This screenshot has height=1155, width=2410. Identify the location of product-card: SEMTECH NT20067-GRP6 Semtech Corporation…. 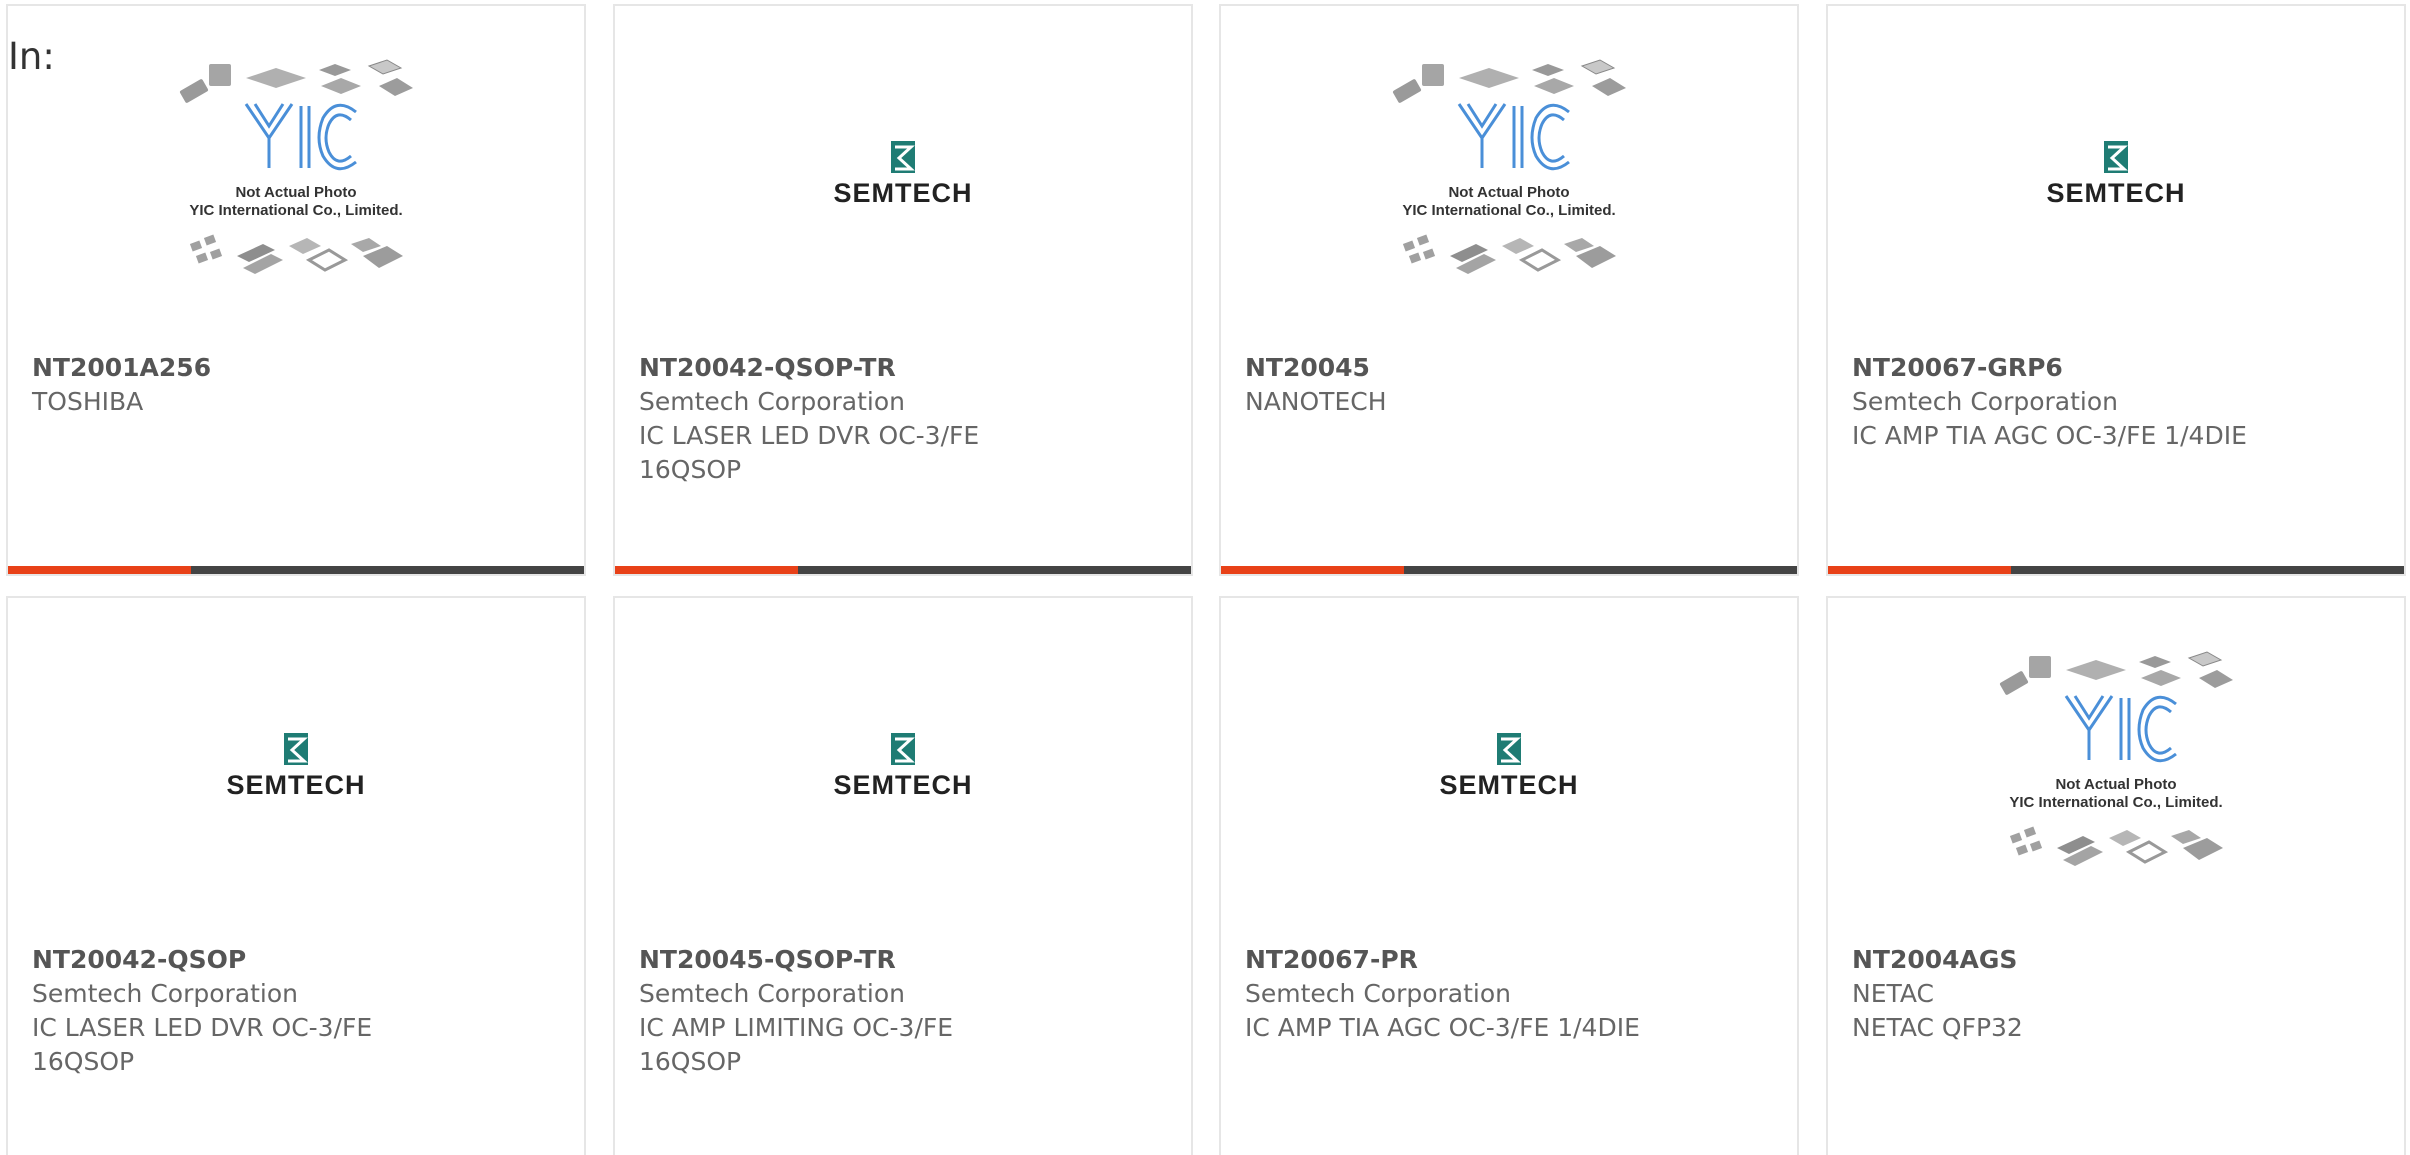
(2116, 290).